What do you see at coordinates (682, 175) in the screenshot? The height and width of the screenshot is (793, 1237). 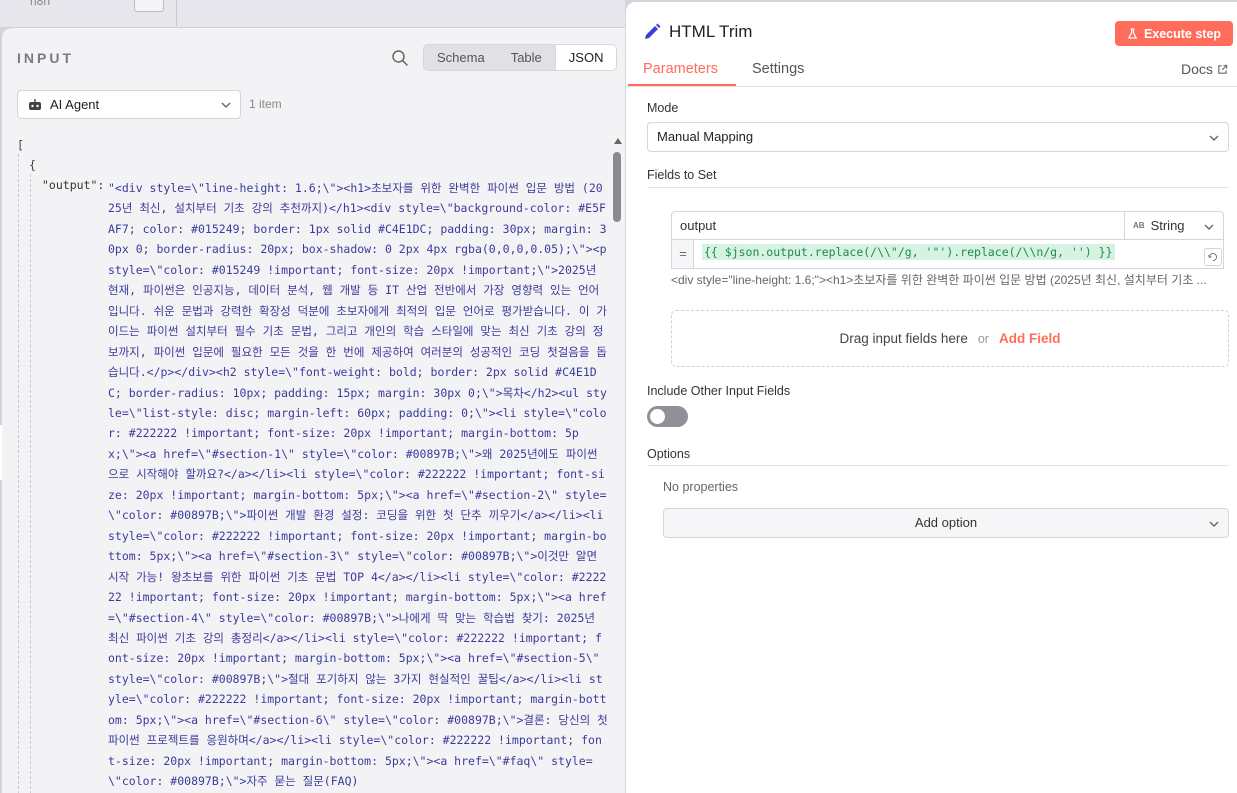 I see `fields-to-set-label: Fields to Set` at bounding box center [682, 175].